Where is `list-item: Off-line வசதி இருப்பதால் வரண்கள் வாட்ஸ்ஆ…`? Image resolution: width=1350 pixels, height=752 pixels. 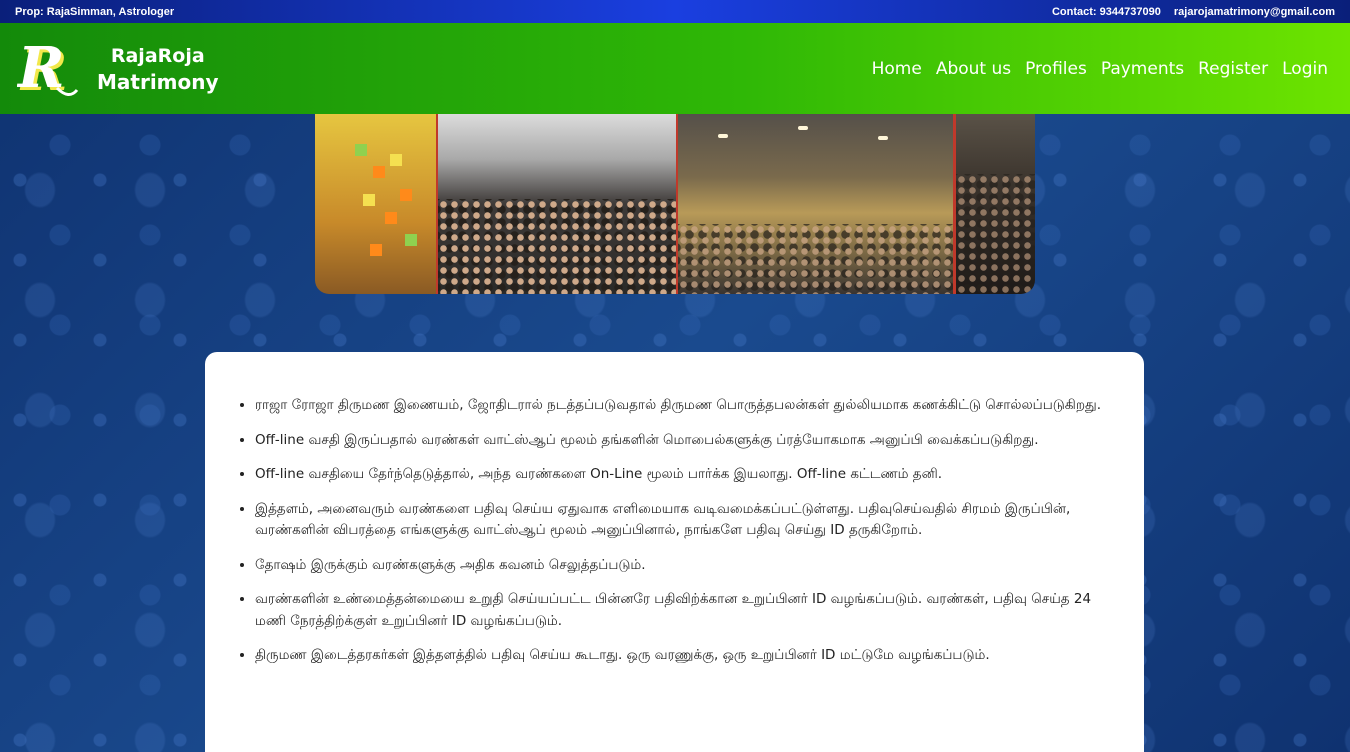
list-item: Off-line வசதி இருப்பதால் வரண்கள் வாட்ஸ்ஆ… is located at coordinates (684, 441).